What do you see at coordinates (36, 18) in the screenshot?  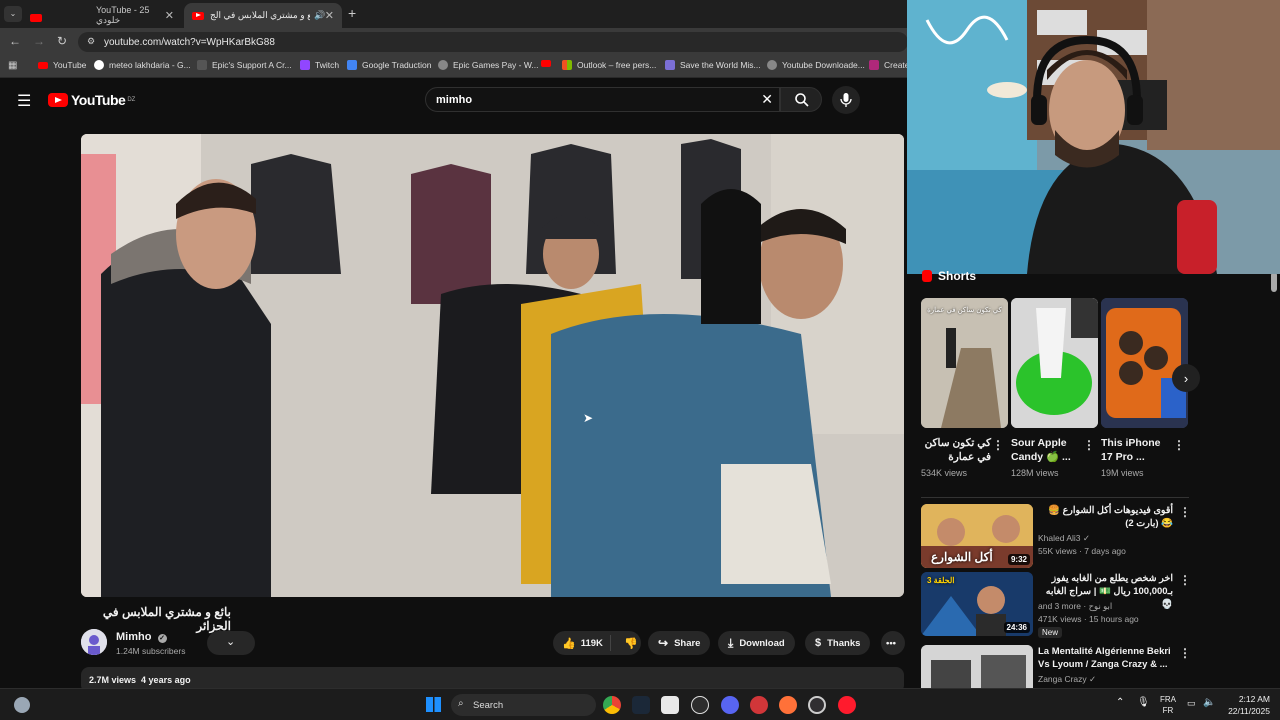 I see `pinned-tab-youtube` at bounding box center [36, 18].